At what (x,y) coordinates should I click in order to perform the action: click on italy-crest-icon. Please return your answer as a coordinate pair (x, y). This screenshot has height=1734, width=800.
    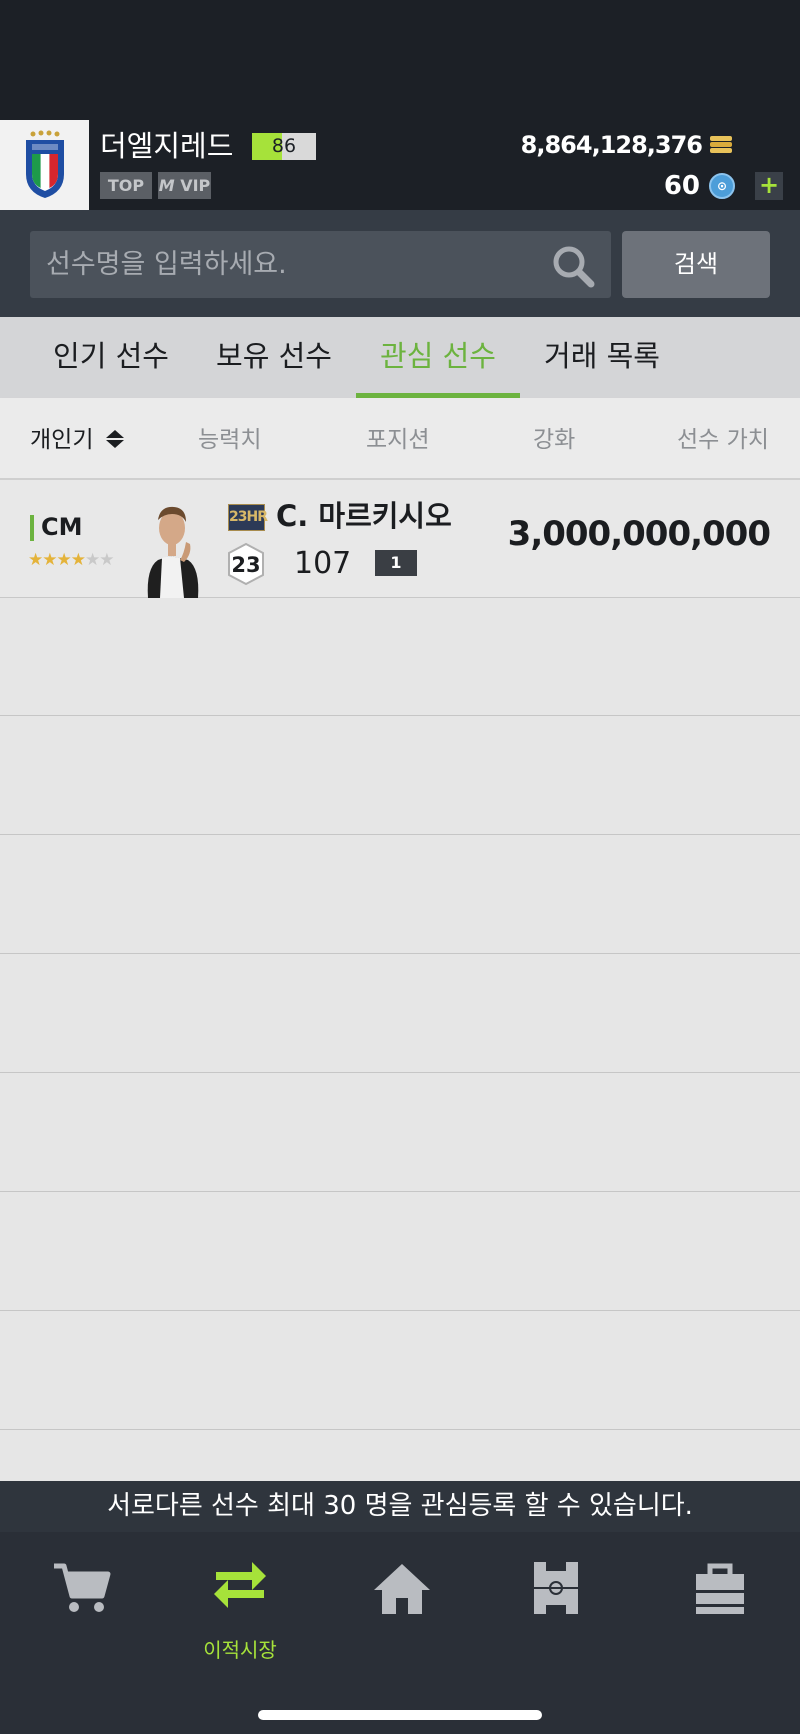
    Looking at the image, I should click on (45, 164).